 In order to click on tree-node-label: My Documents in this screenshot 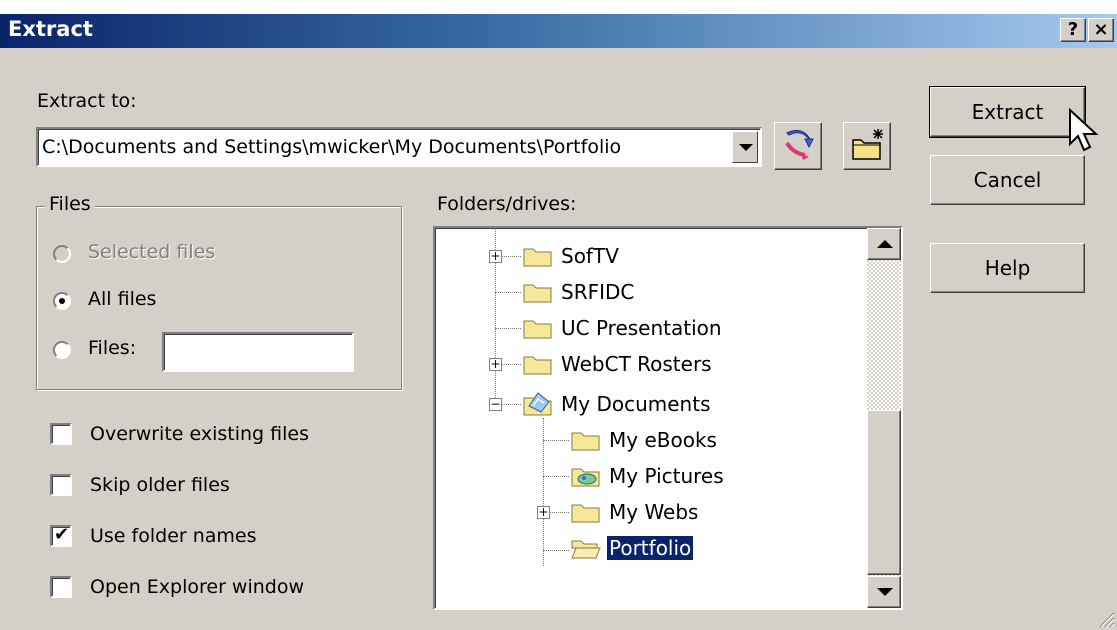, I will do `click(636, 404)`.